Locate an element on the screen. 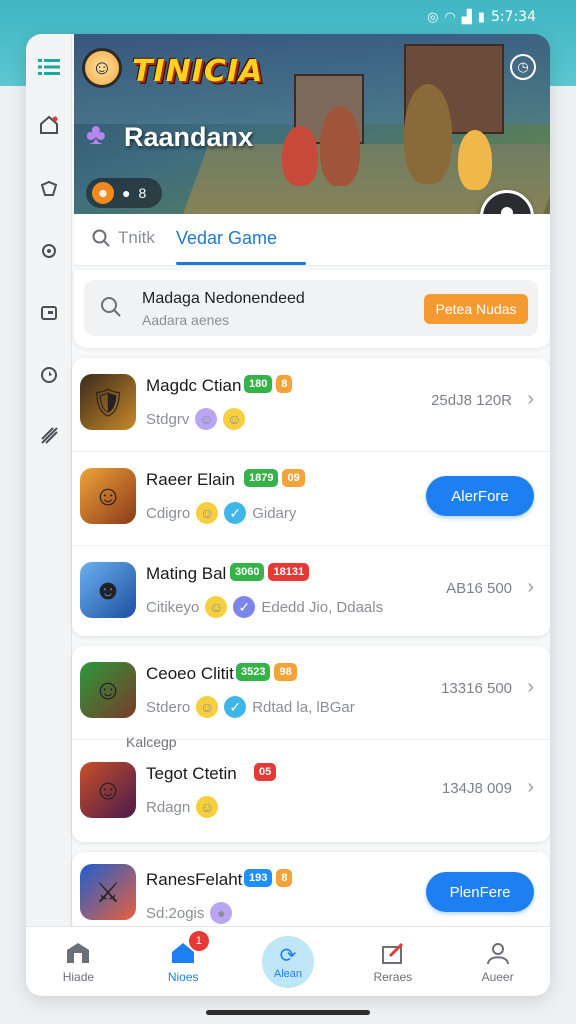  wallet-icon is located at coordinates (49, 313).